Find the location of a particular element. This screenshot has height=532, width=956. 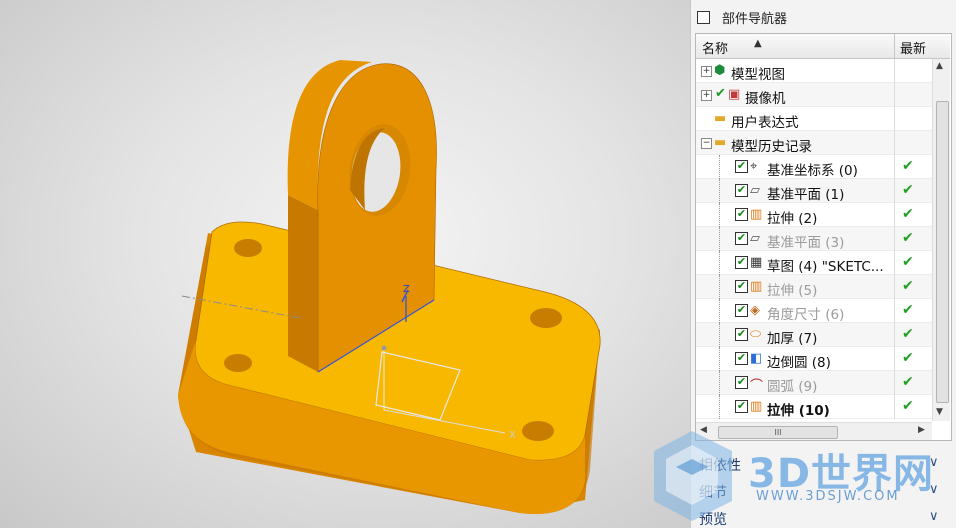

vertical-scrollbar: ▲ ▼ is located at coordinates (941, 240).